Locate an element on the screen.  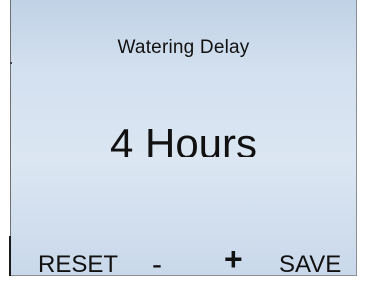
delay-value: 4 Hours is located at coordinates (183, 139).